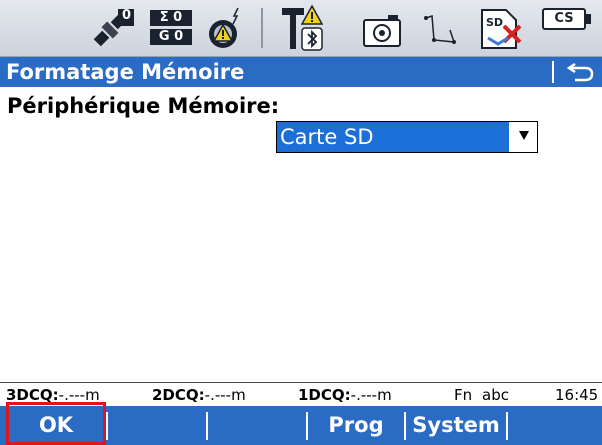 The height and width of the screenshot is (445, 602). Describe the element at coordinates (262, 28) in the screenshot. I see `status-separator` at that location.